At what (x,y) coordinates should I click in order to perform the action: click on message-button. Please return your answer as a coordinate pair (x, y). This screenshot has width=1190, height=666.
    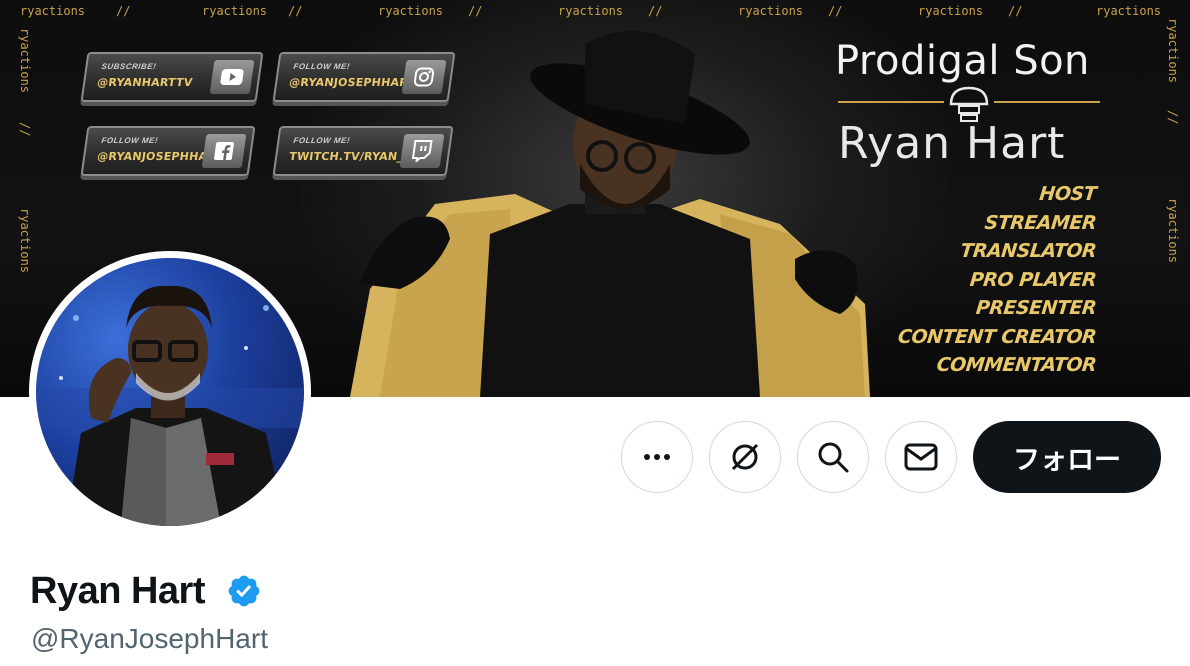
    Looking at the image, I should click on (921, 457).